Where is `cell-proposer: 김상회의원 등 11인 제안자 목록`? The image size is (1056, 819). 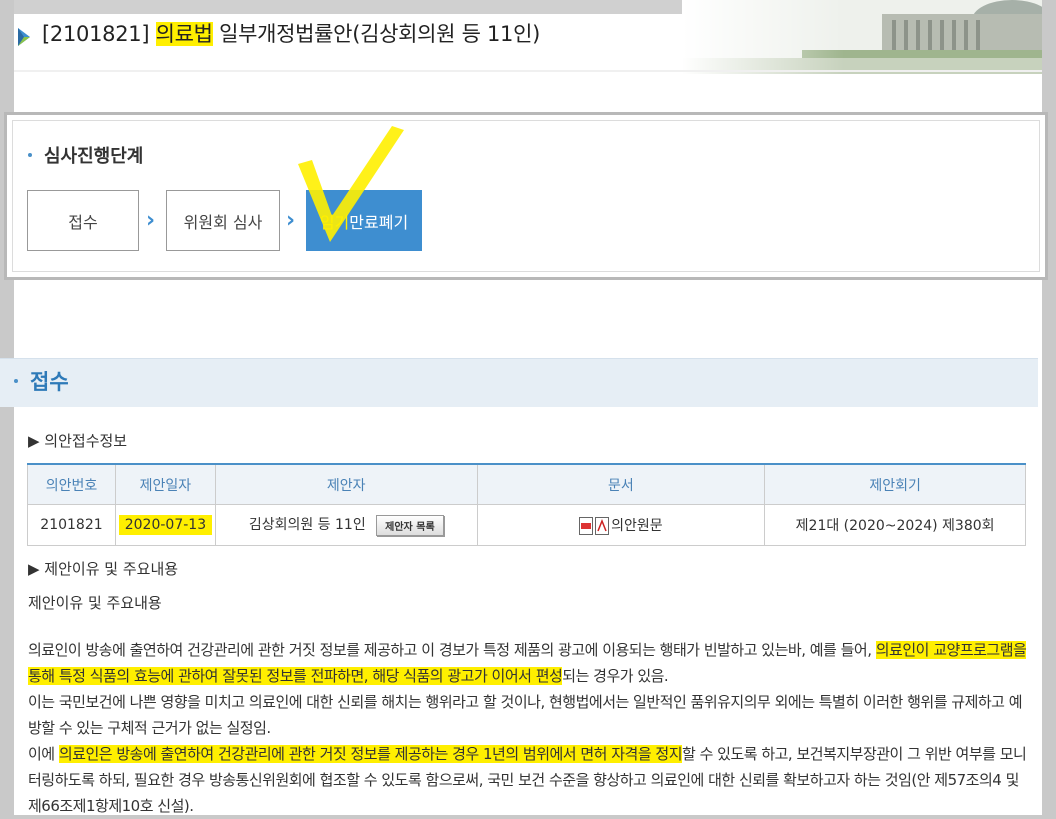 cell-proposer: 김상회의원 등 11인 제안자 목록 is located at coordinates (346, 525).